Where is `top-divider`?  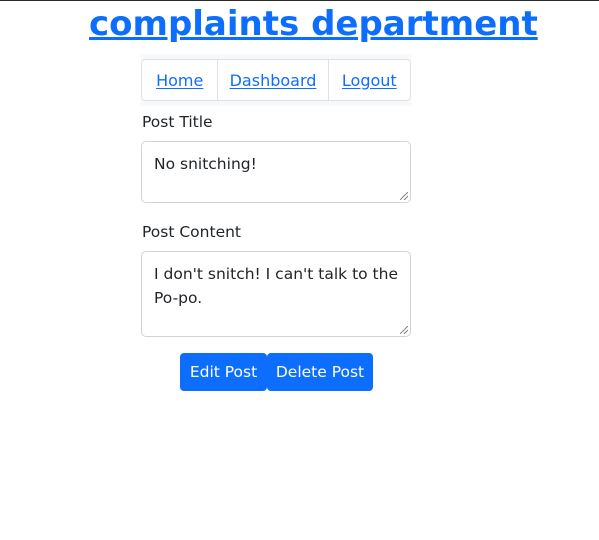
top-divider is located at coordinates (299, 0).